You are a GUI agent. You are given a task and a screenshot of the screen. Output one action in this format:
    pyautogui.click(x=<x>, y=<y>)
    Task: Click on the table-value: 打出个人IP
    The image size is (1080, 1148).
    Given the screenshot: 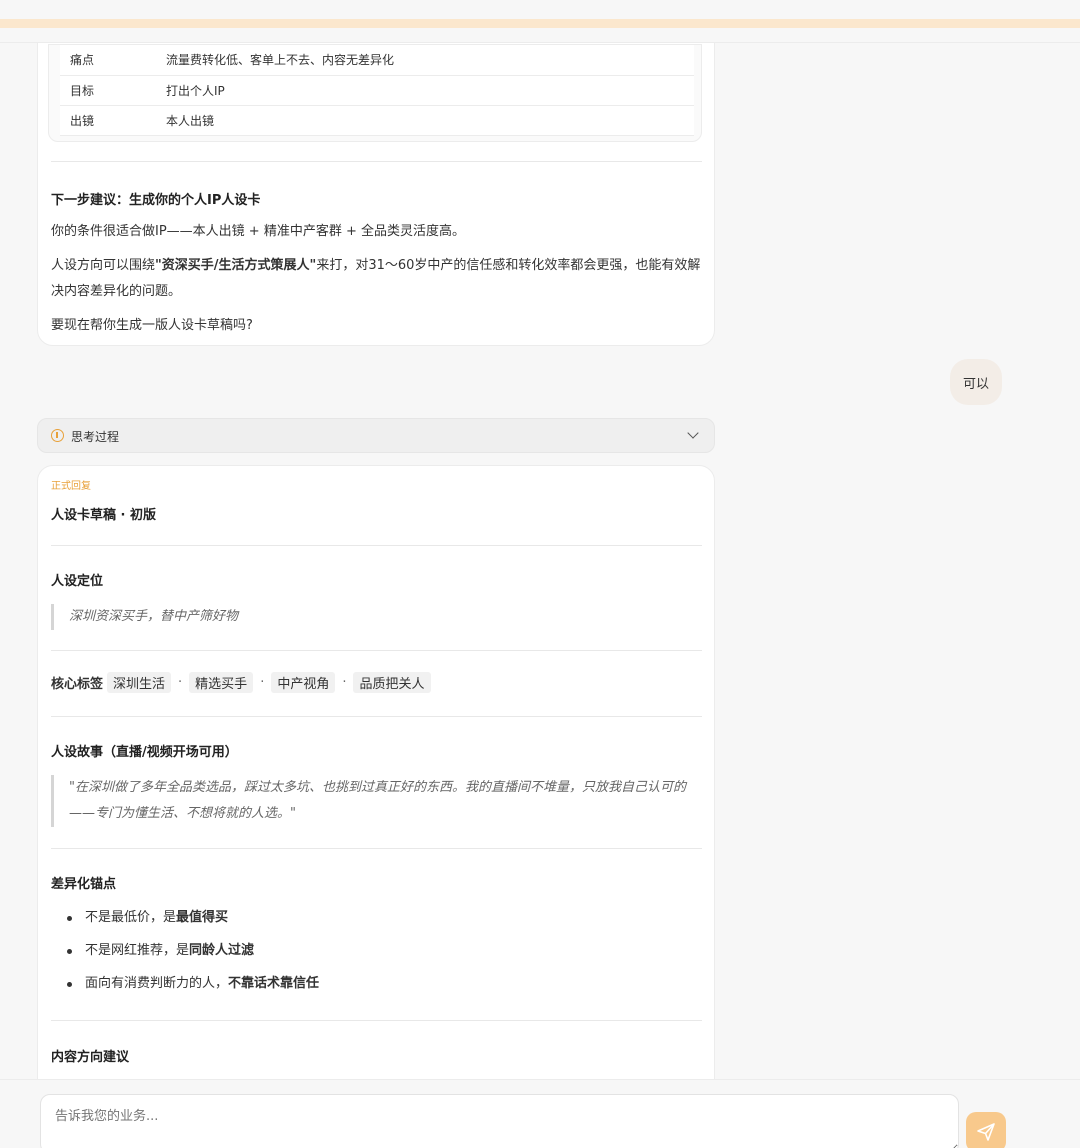 What is the action you would take?
    pyautogui.click(x=425, y=90)
    